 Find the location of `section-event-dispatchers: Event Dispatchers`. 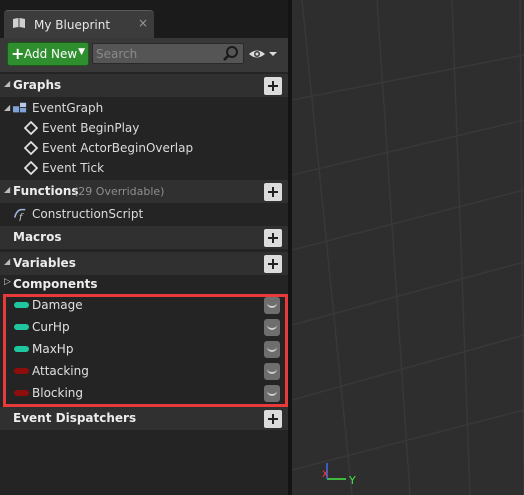

section-event-dispatchers: Event Dispatchers is located at coordinates (144, 418).